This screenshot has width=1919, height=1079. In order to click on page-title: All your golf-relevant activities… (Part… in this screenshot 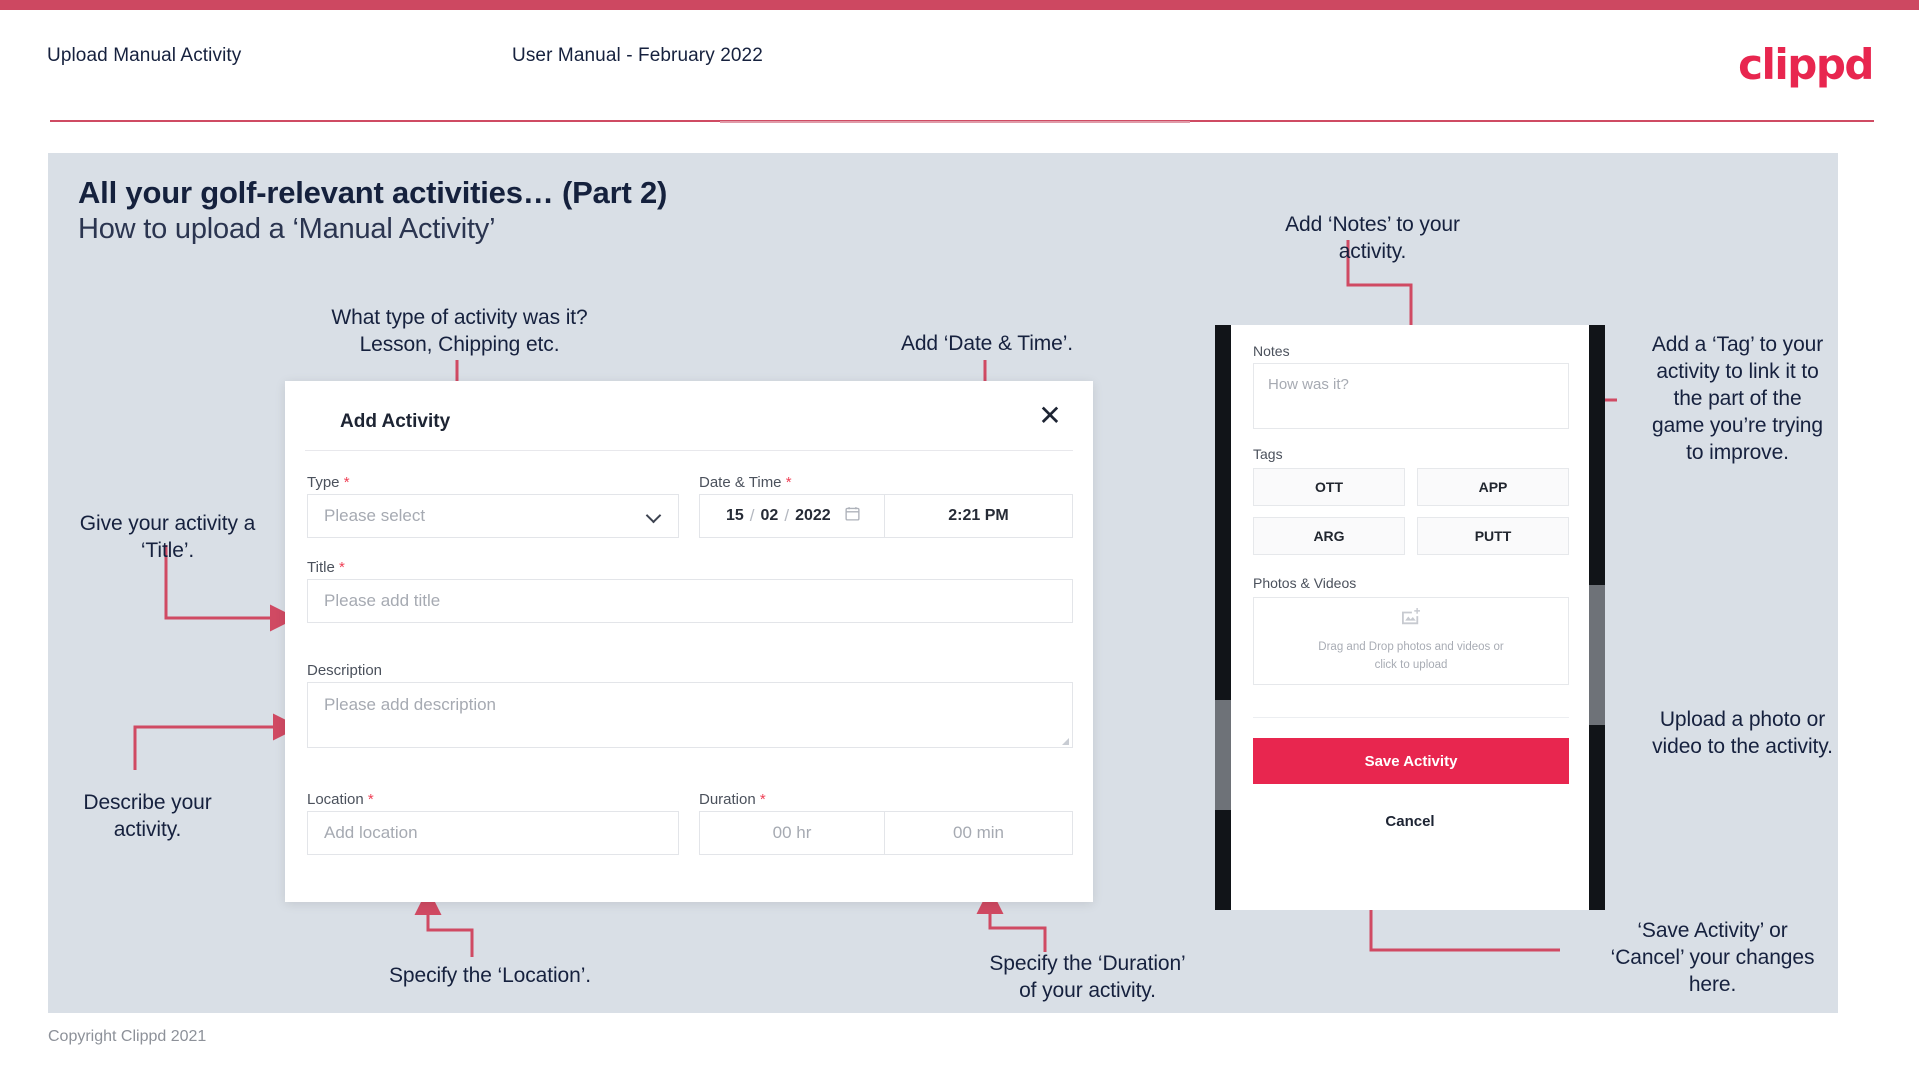, I will do `click(373, 192)`.